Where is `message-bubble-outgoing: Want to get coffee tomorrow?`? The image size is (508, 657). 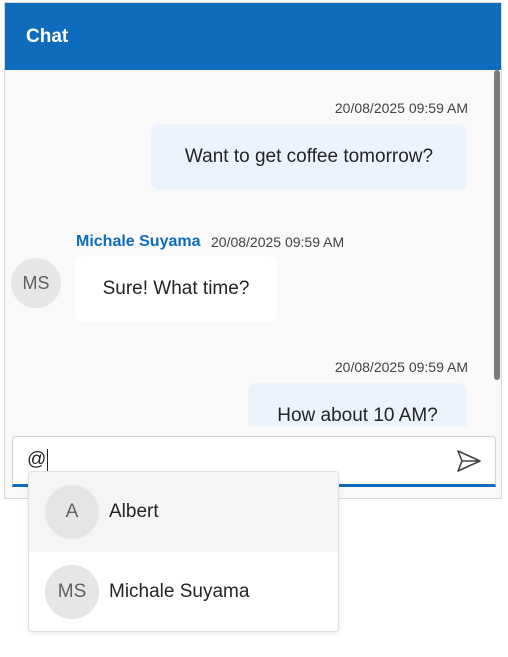 message-bubble-outgoing: Want to get coffee tomorrow? is located at coordinates (309, 157).